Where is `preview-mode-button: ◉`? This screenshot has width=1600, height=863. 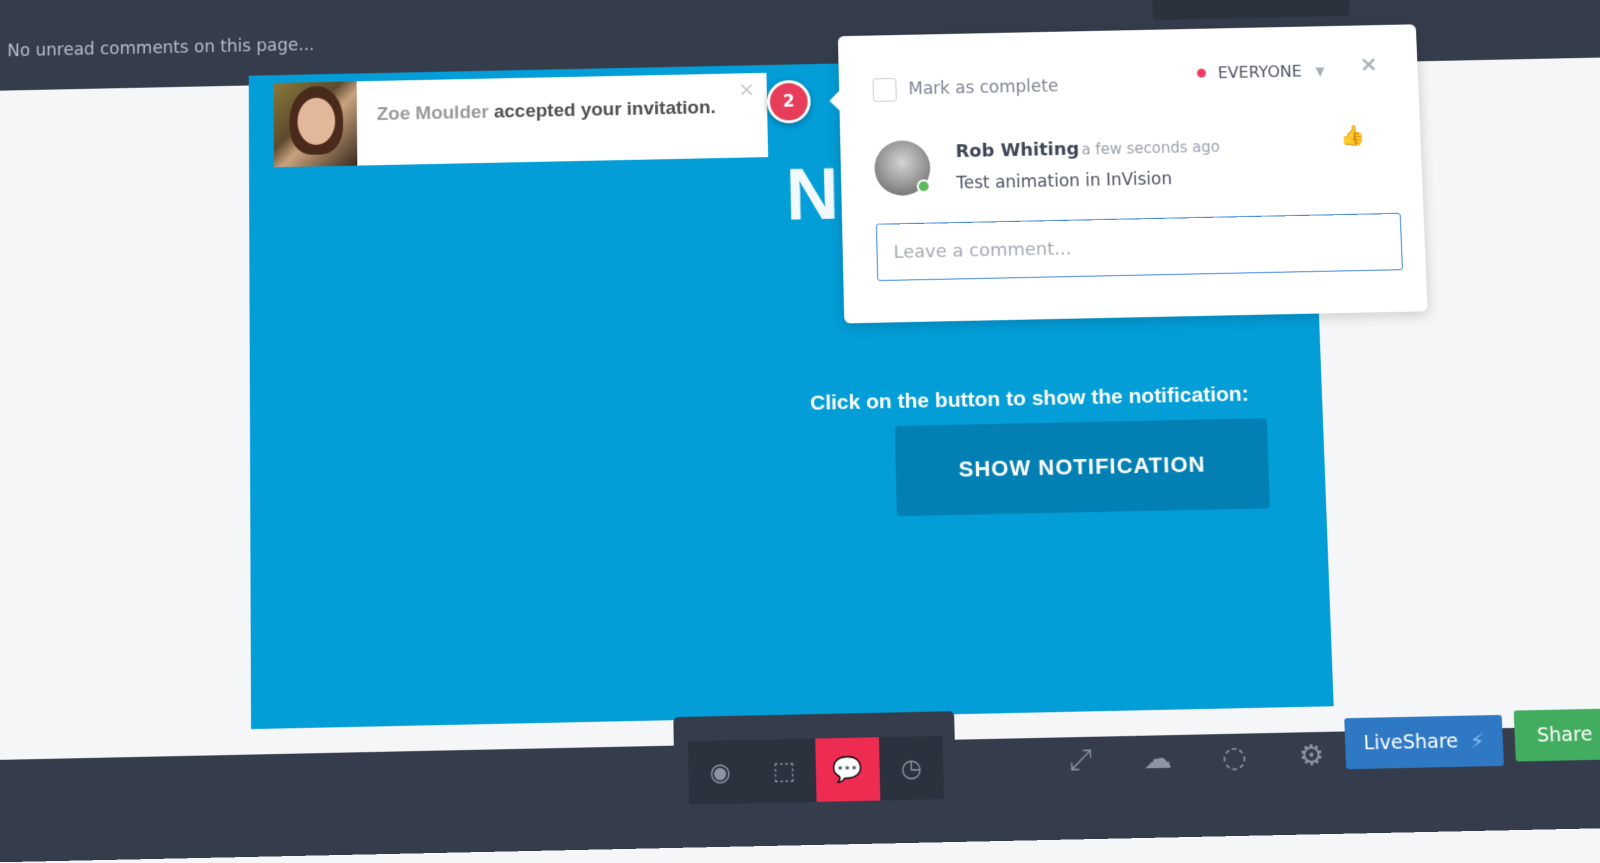 preview-mode-button: ◉ is located at coordinates (720, 772).